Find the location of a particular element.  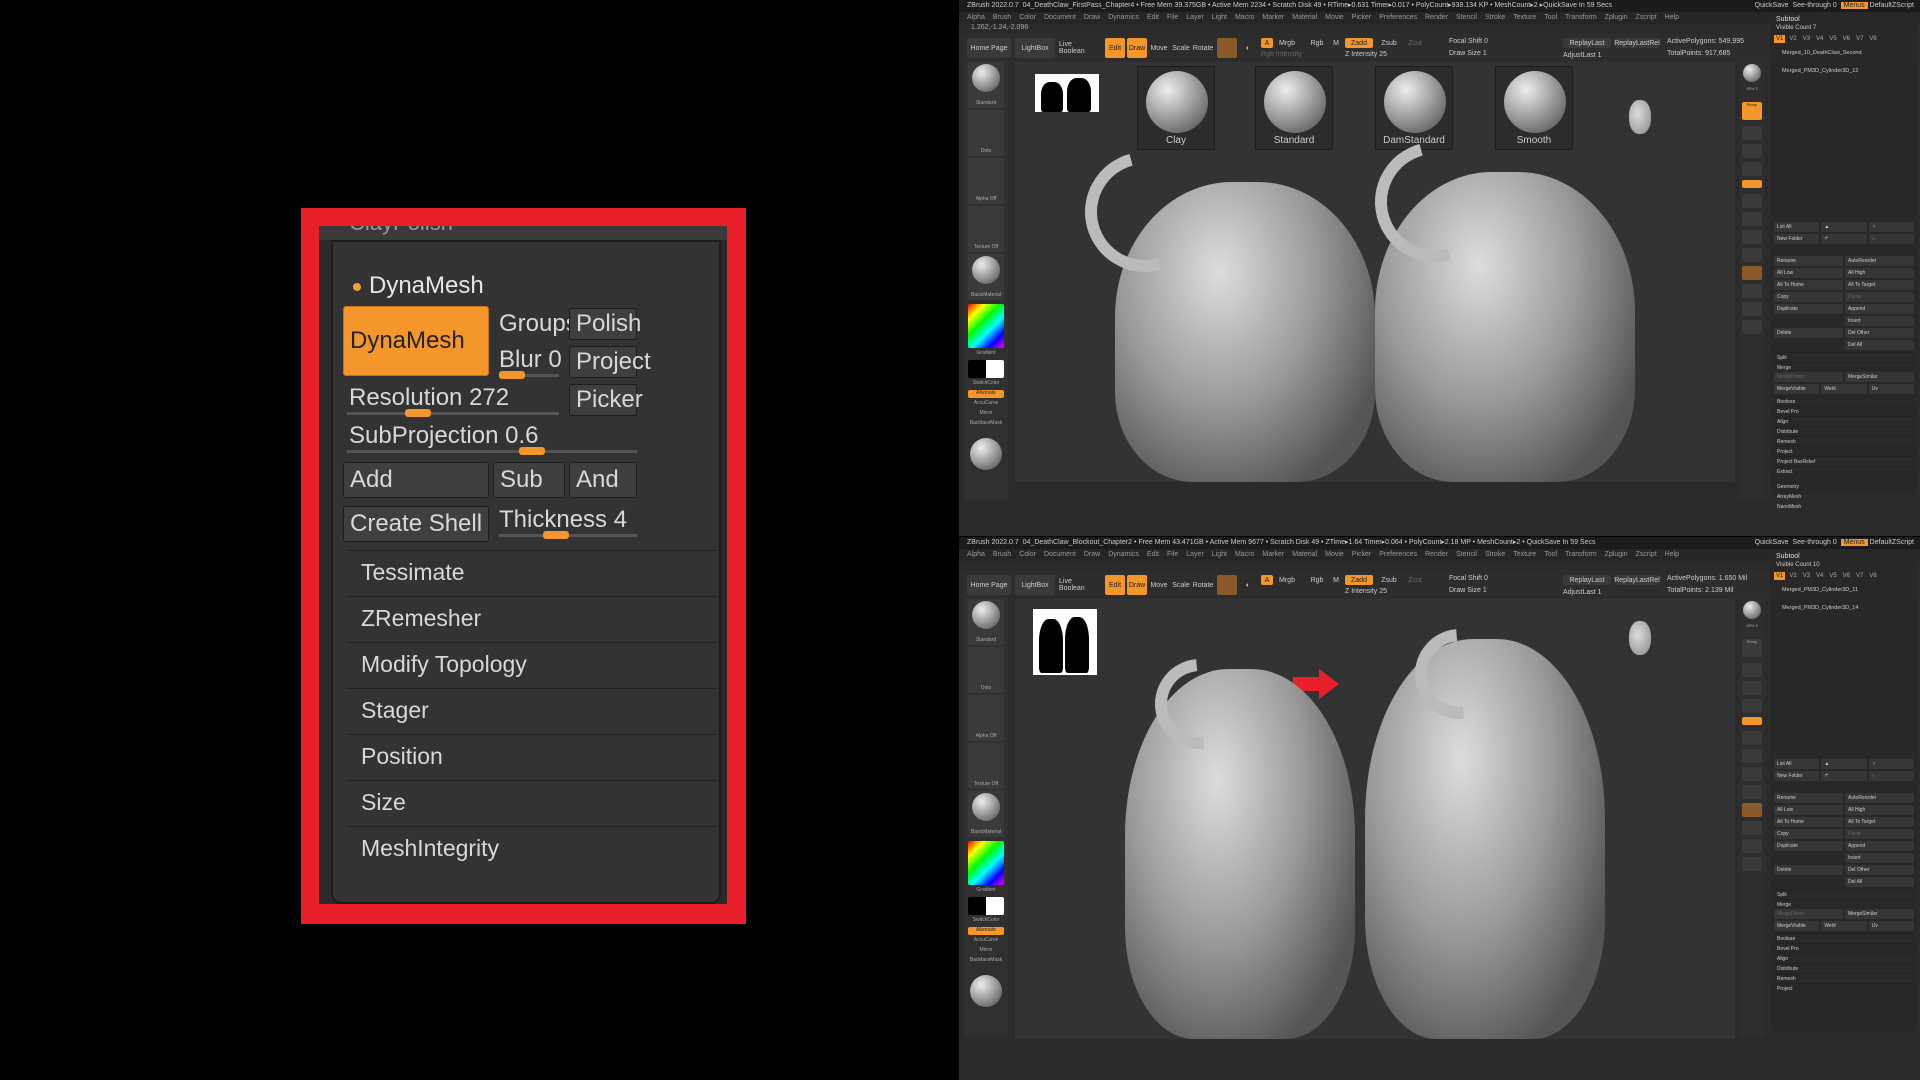

frame-button is located at coordinates (1752, 738).